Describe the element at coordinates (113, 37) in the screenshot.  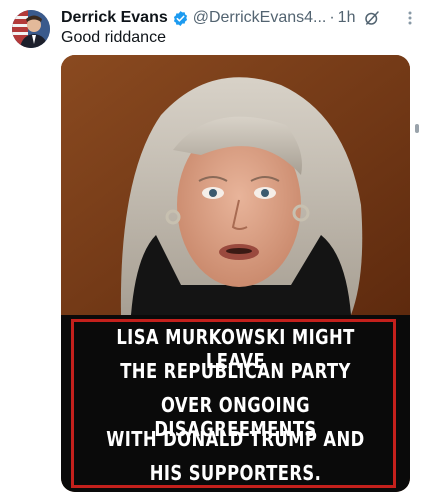
I see `post-text: Good riddance` at that location.